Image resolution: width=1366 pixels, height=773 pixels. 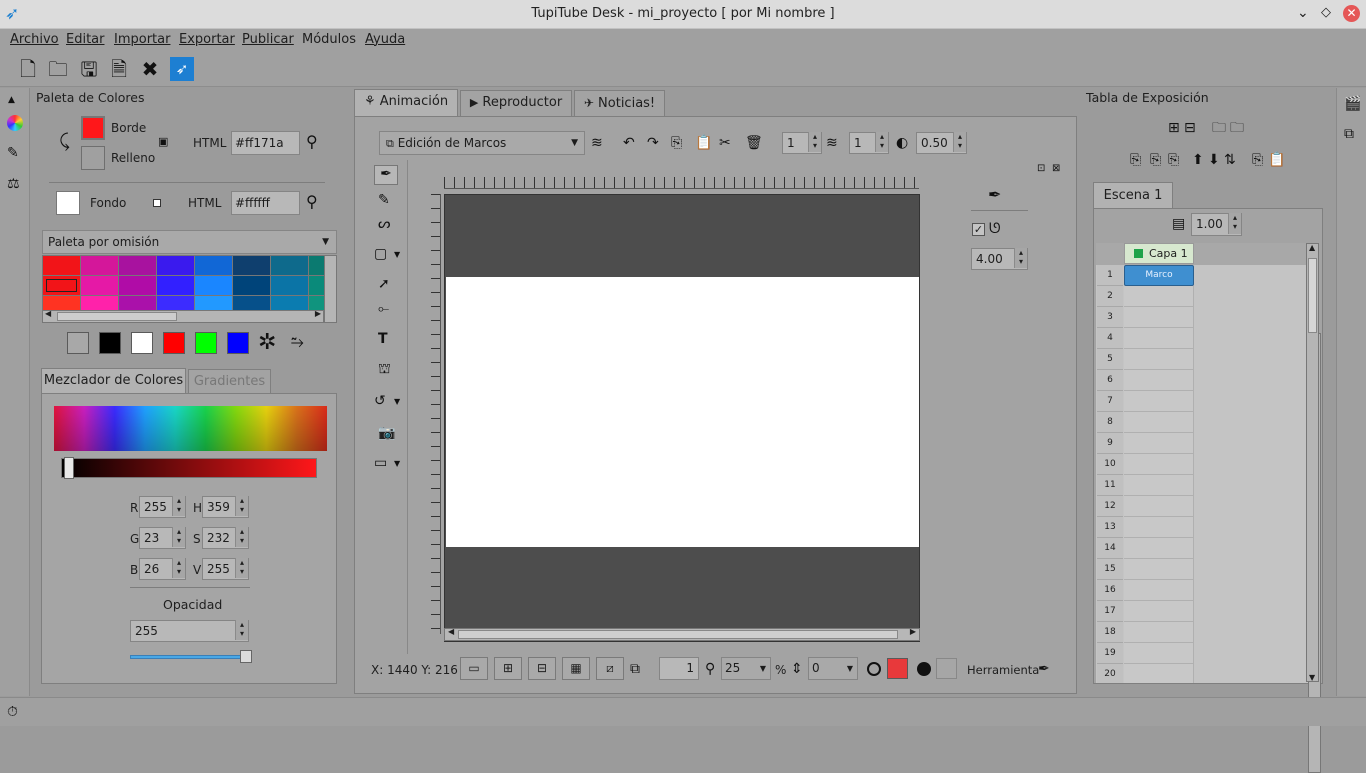 What do you see at coordinates (68, 203) in the screenshot?
I see `background-color-swatch` at bounding box center [68, 203].